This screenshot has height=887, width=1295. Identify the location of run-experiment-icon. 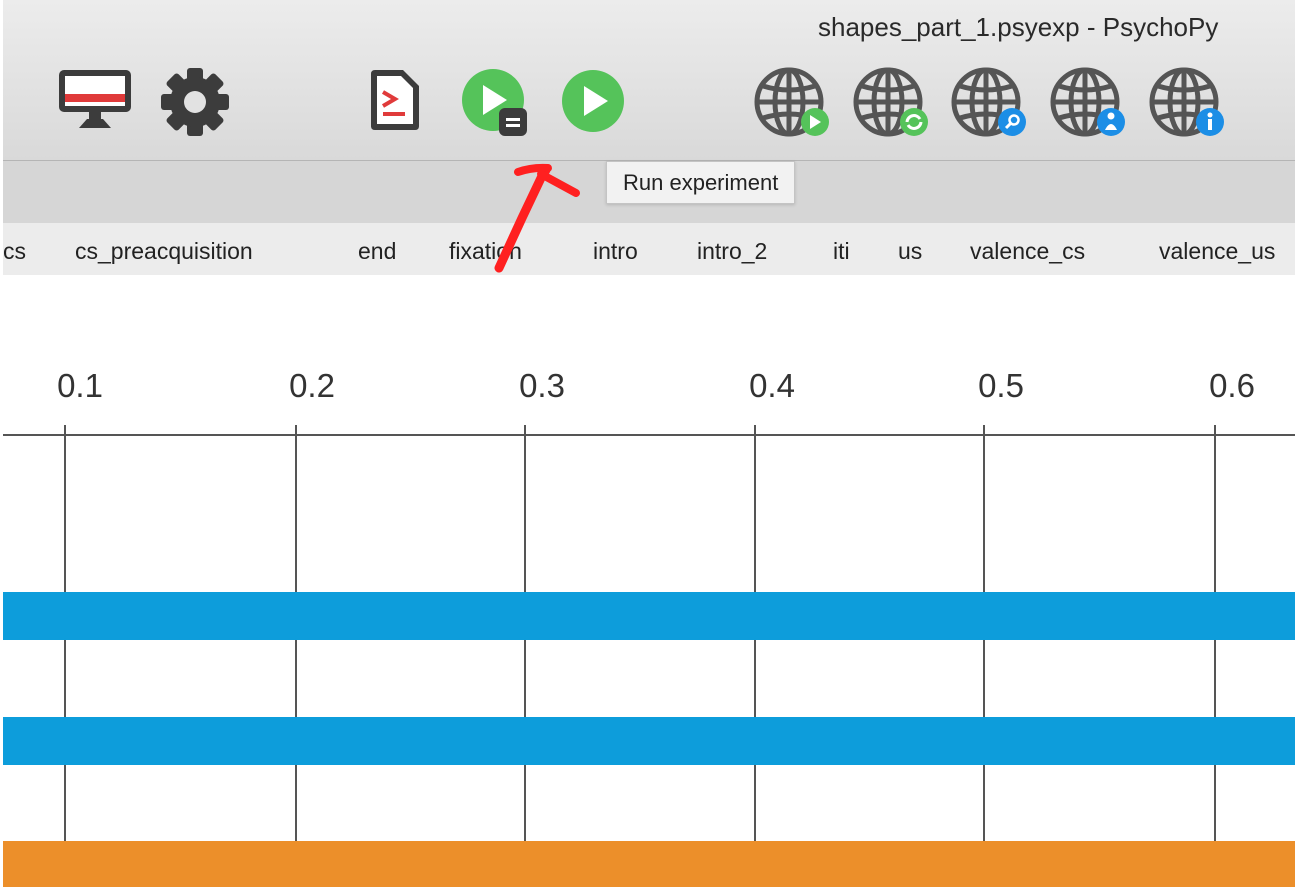
(593, 103).